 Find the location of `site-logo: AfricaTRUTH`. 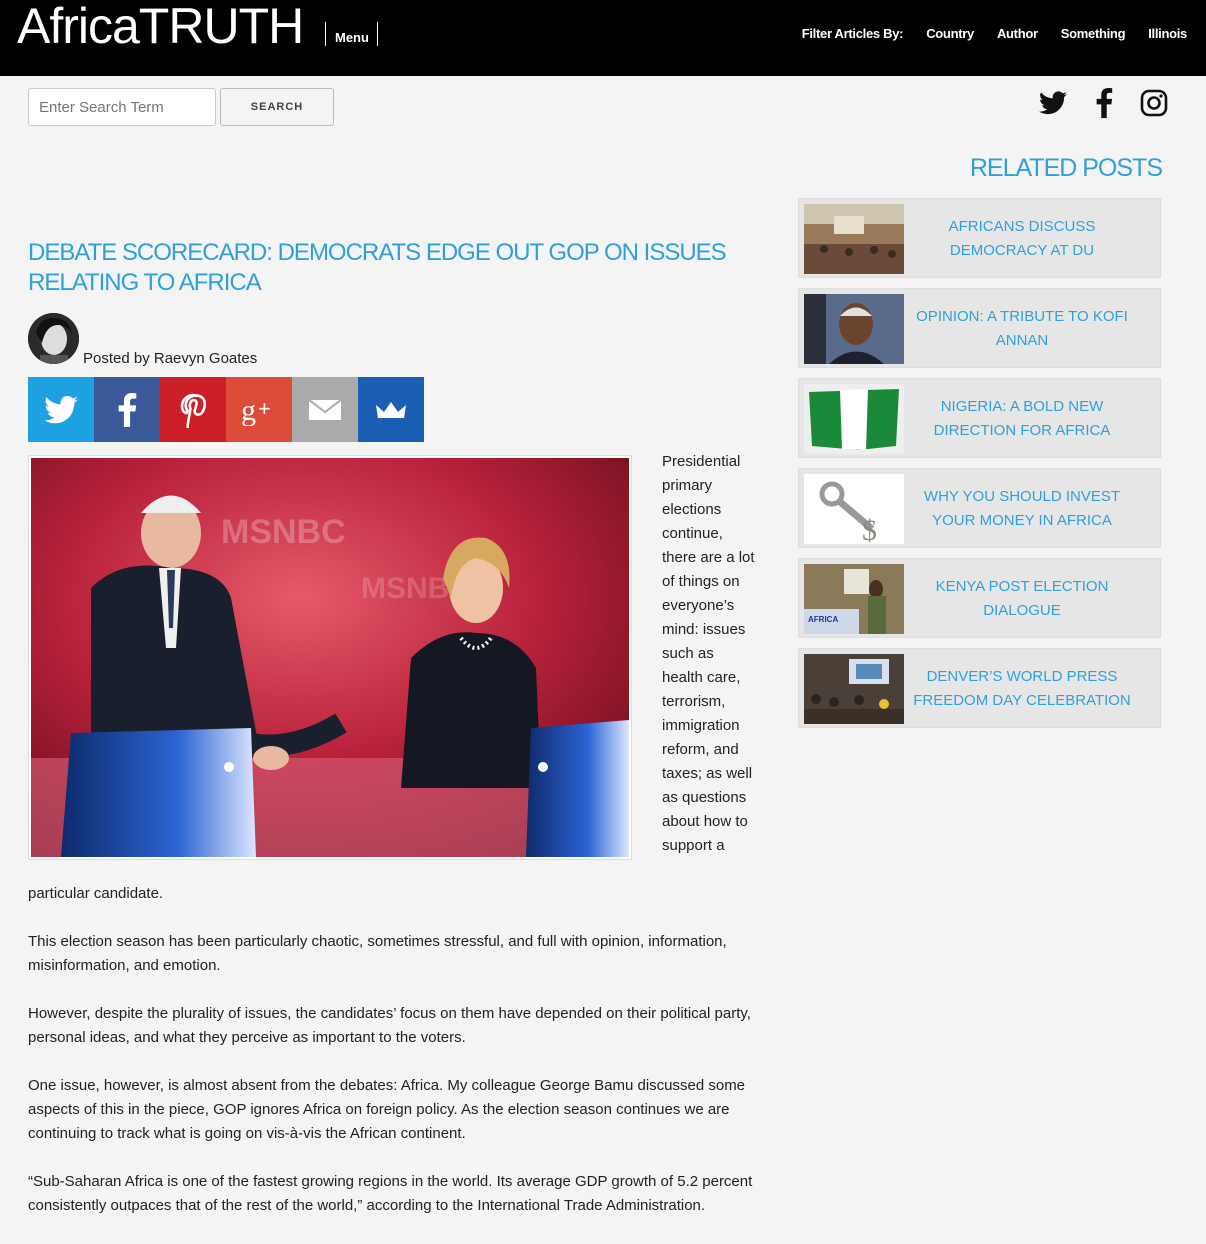

site-logo: AfricaTRUTH is located at coordinates (160, 26).